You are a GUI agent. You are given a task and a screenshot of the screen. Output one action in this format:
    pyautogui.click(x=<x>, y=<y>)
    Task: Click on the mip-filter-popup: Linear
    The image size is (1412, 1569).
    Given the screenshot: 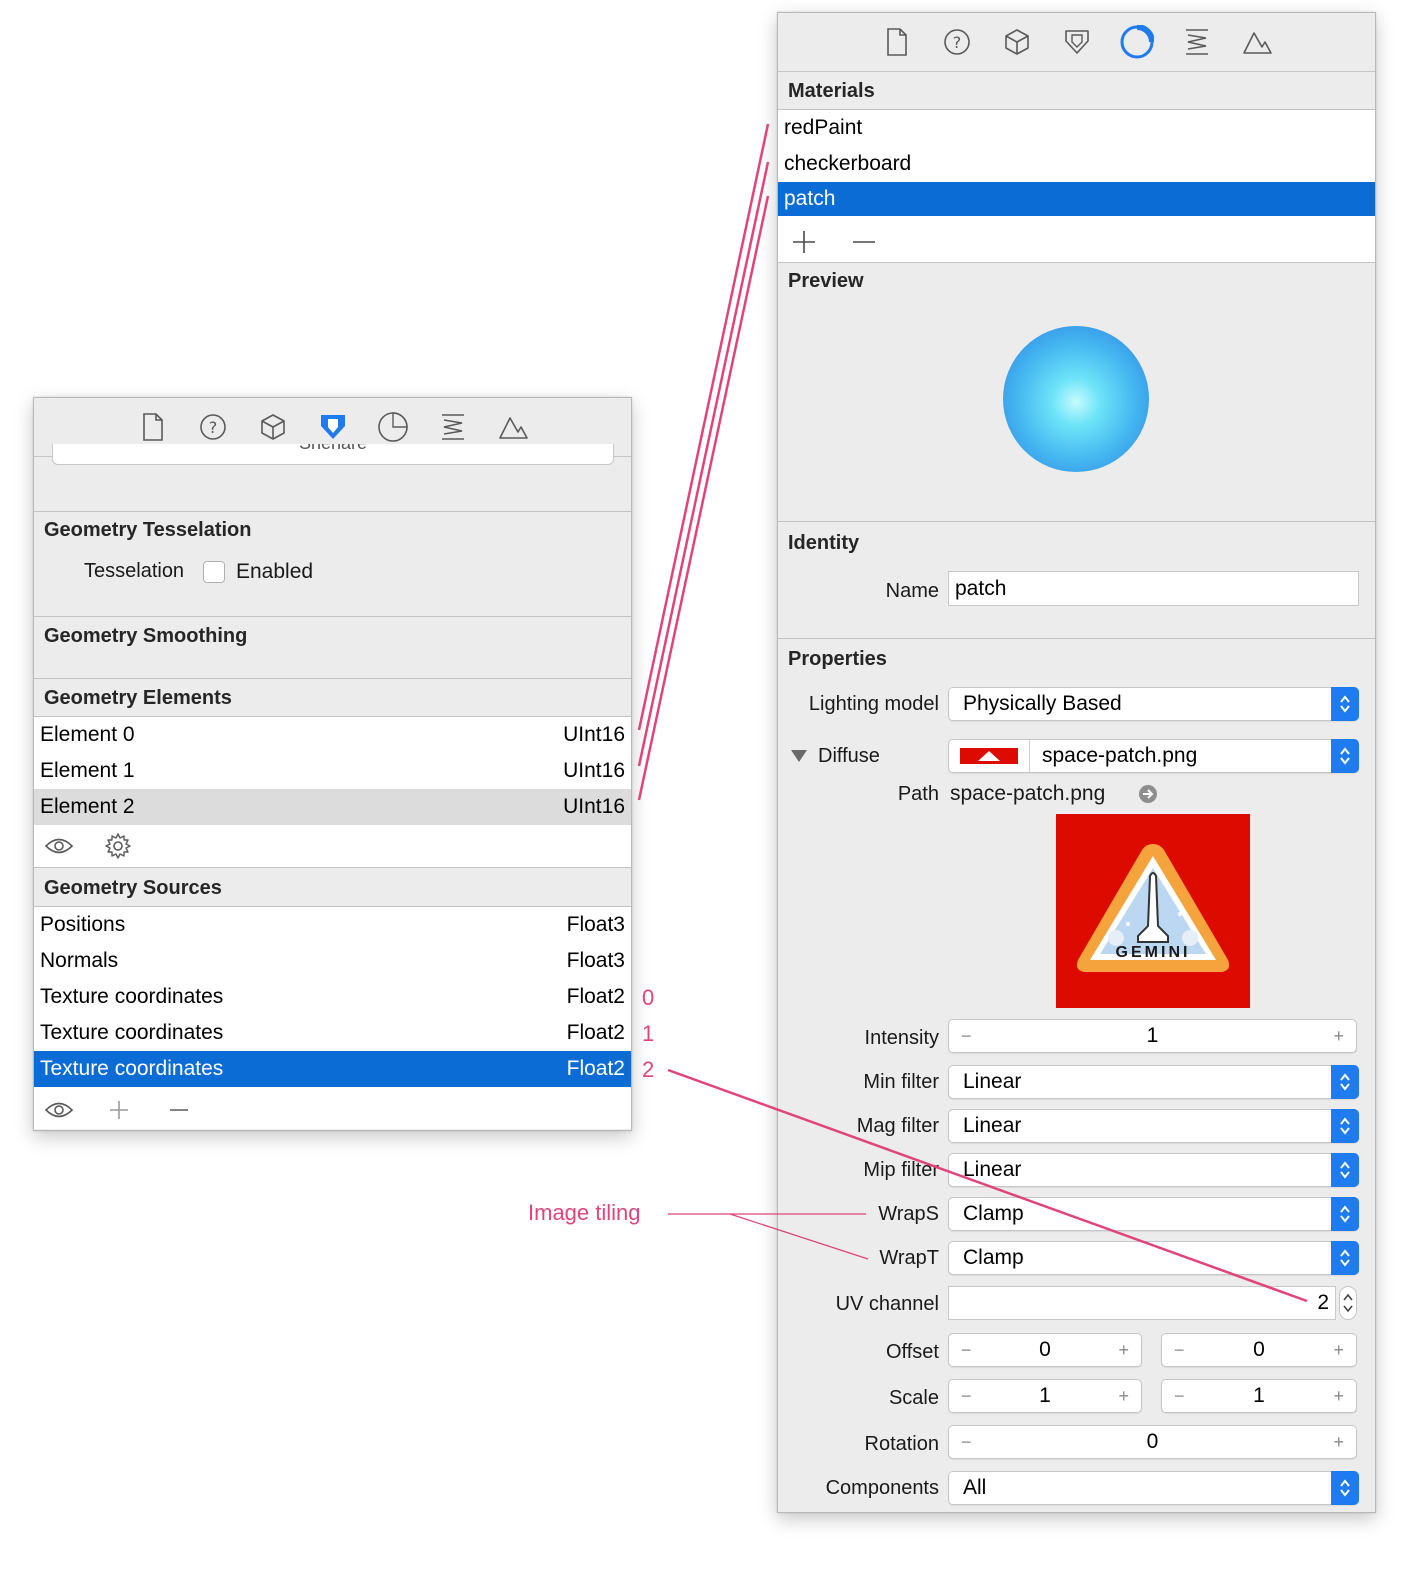 What is the action you would take?
    pyautogui.click(x=1153, y=1170)
    